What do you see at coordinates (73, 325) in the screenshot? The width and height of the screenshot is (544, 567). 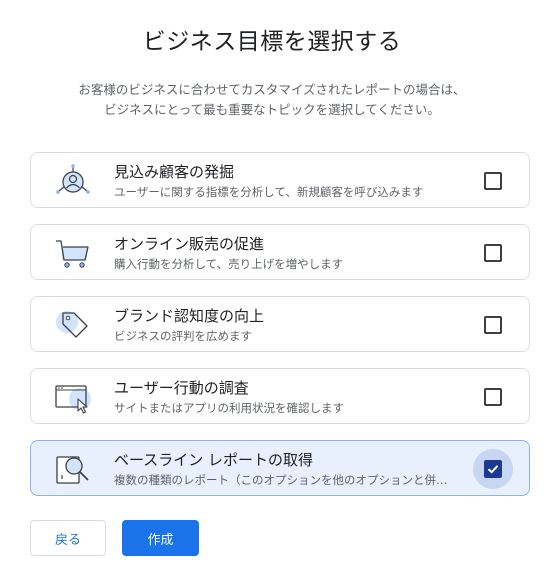 I see `tag-icon` at bounding box center [73, 325].